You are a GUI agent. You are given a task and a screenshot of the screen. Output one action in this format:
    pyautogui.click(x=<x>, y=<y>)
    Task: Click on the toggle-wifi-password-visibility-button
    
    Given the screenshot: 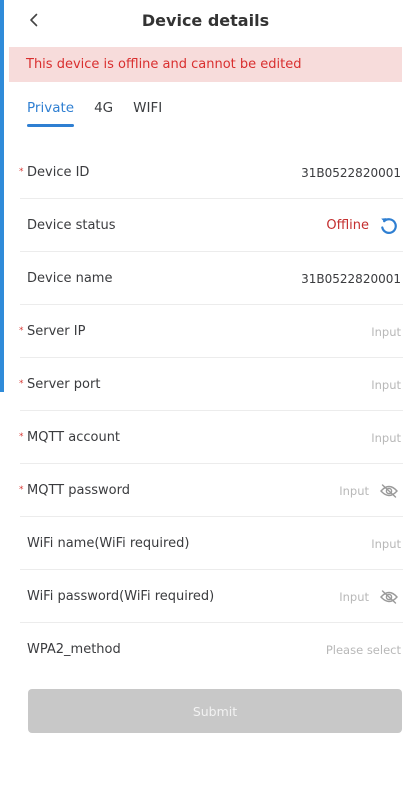 What is the action you would take?
    pyautogui.click(x=389, y=597)
    